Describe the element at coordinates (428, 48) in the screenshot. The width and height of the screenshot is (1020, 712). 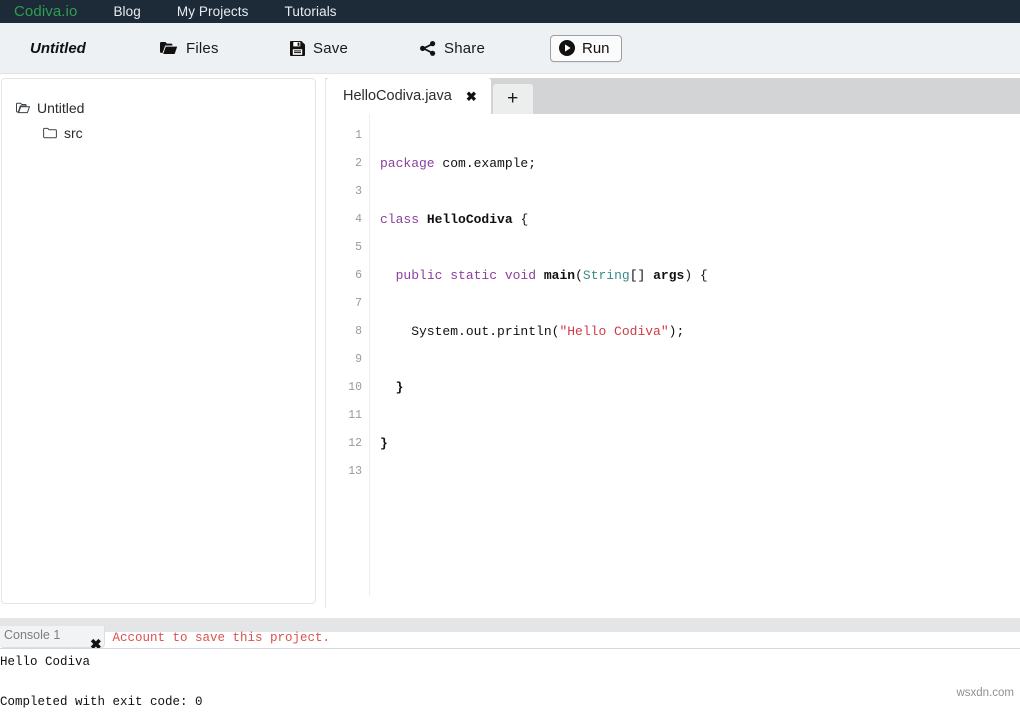
I see `share-icon` at that location.